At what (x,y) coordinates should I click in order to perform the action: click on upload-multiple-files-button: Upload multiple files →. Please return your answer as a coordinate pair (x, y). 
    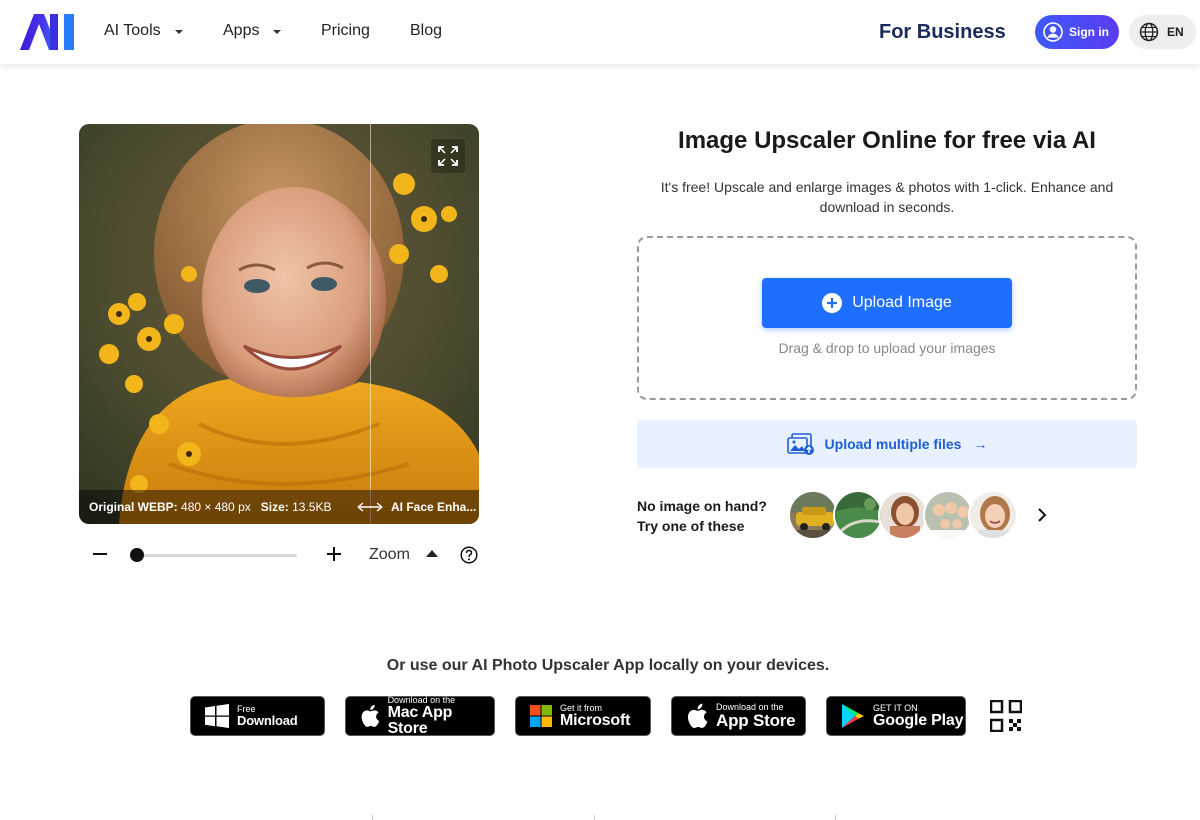
    Looking at the image, I should click on (887, 444).